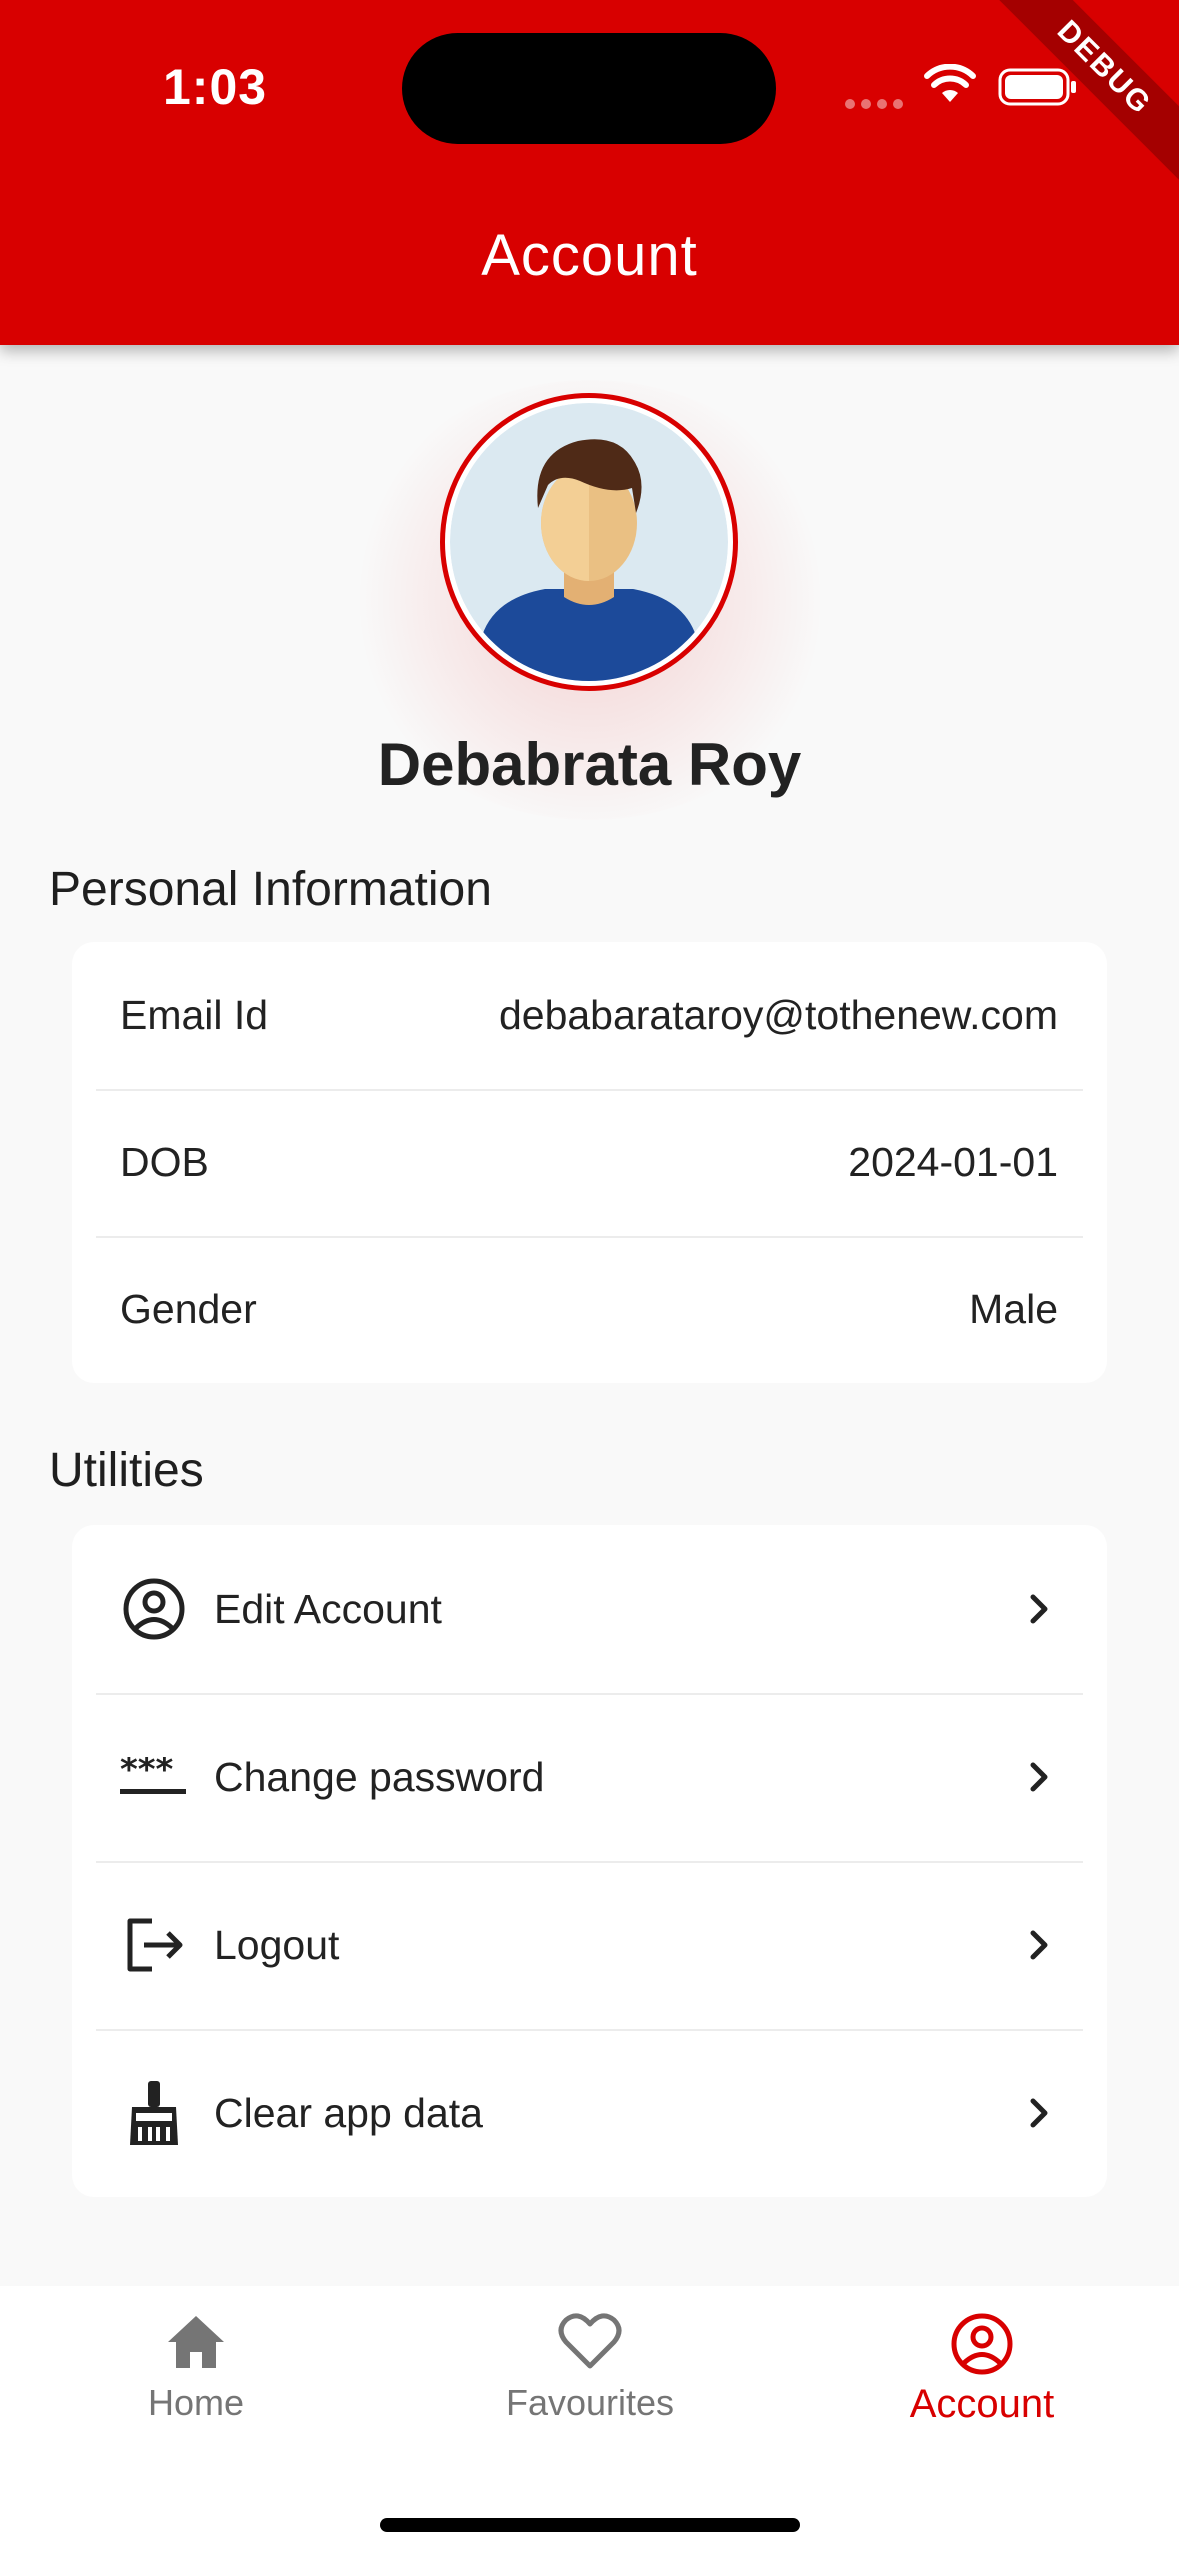 The image size is (1179, 2556). Describe the element at coordinates (196, 2402) in the screenshot. I see `nav-label: Home` at that location.